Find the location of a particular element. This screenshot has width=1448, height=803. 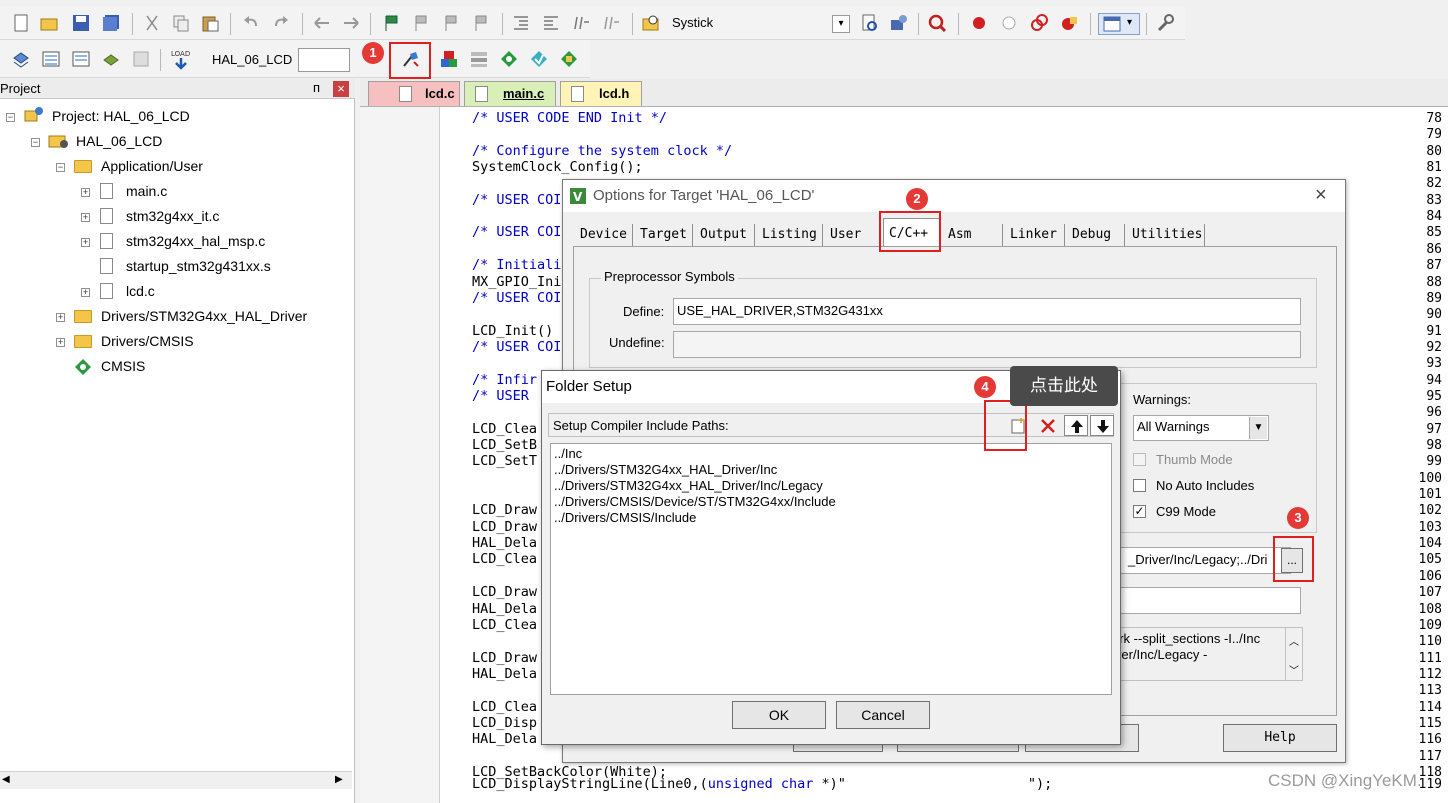

undefine-input is located at coordinates (987, 344).